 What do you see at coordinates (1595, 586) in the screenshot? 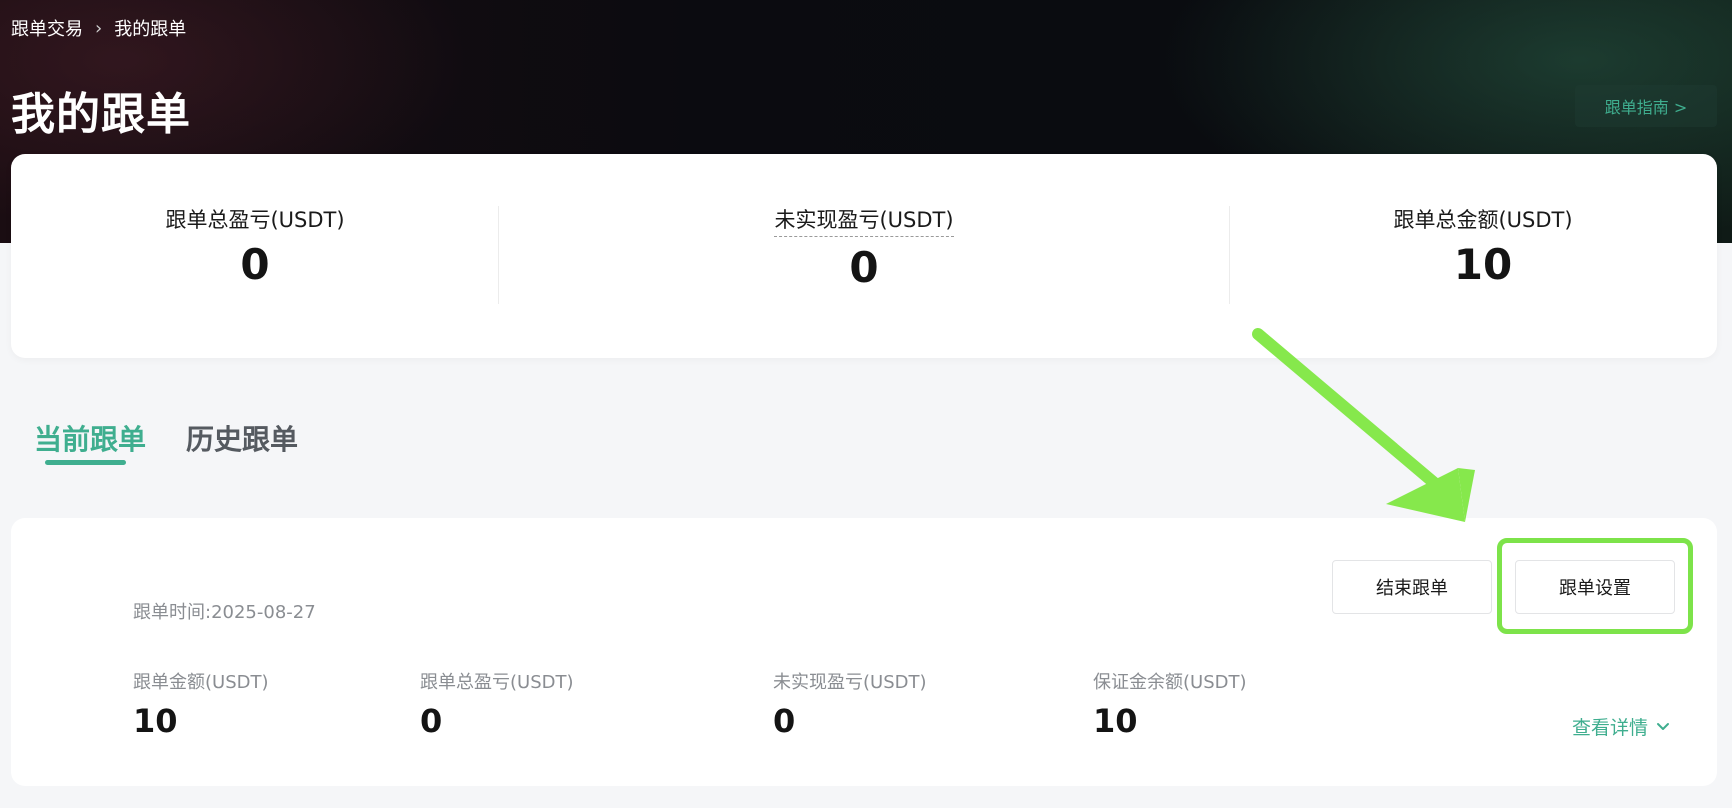
I see `settings-highlight-box` at bounding box center [1595, 586].